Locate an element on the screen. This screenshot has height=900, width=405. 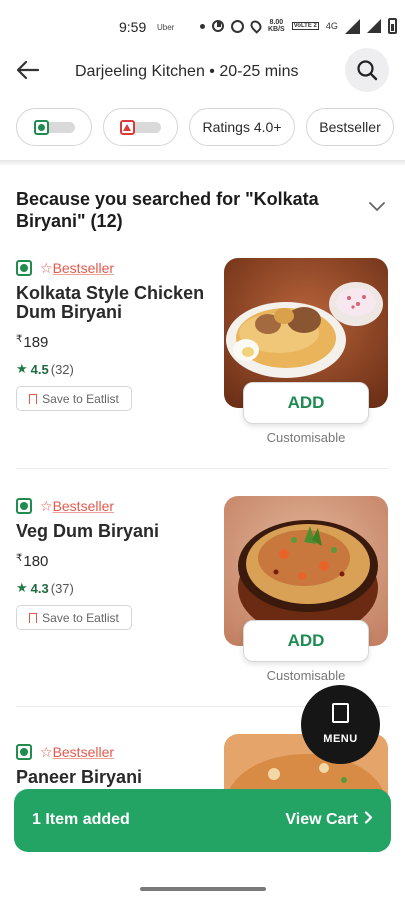
nonveg-icon is located at coordinates (127, 127).